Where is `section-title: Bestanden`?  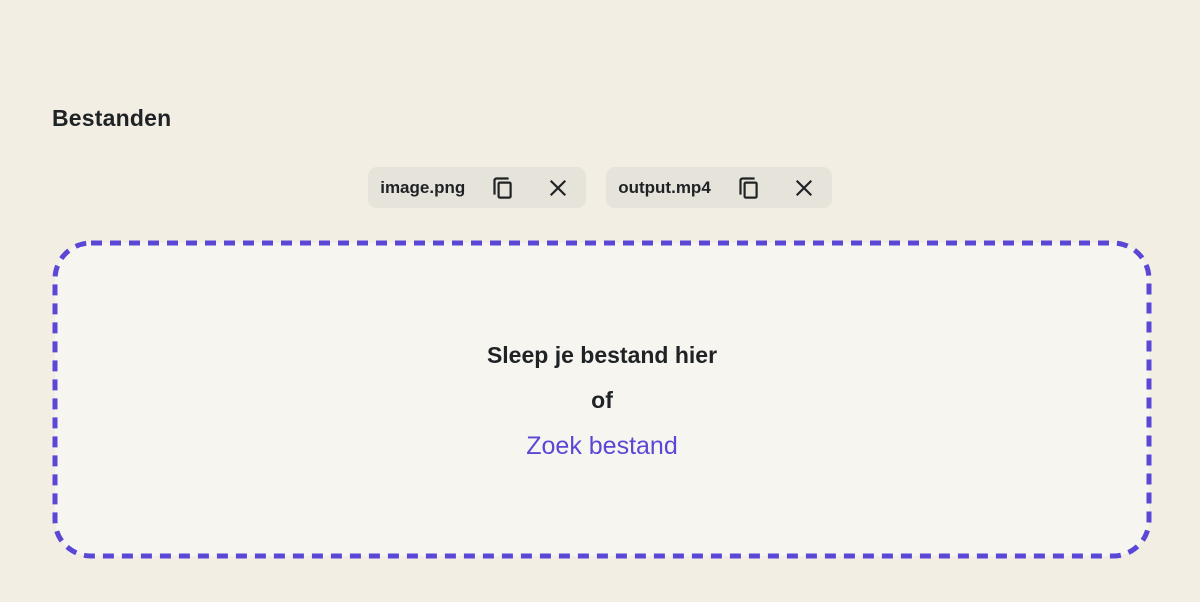 section-title: Bestanden is located at coordinates (112, 118).